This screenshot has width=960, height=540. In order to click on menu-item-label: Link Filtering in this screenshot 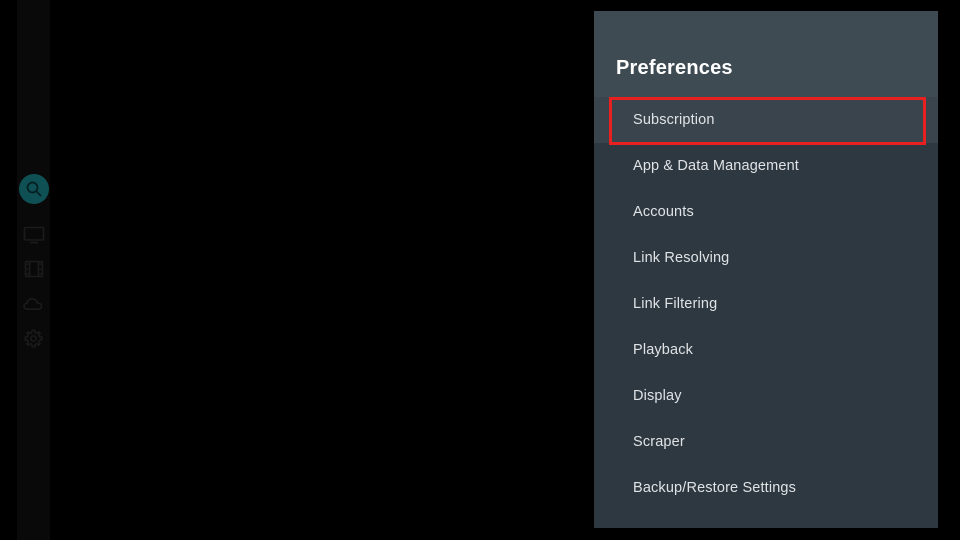, I will do `click(675, 304)`.